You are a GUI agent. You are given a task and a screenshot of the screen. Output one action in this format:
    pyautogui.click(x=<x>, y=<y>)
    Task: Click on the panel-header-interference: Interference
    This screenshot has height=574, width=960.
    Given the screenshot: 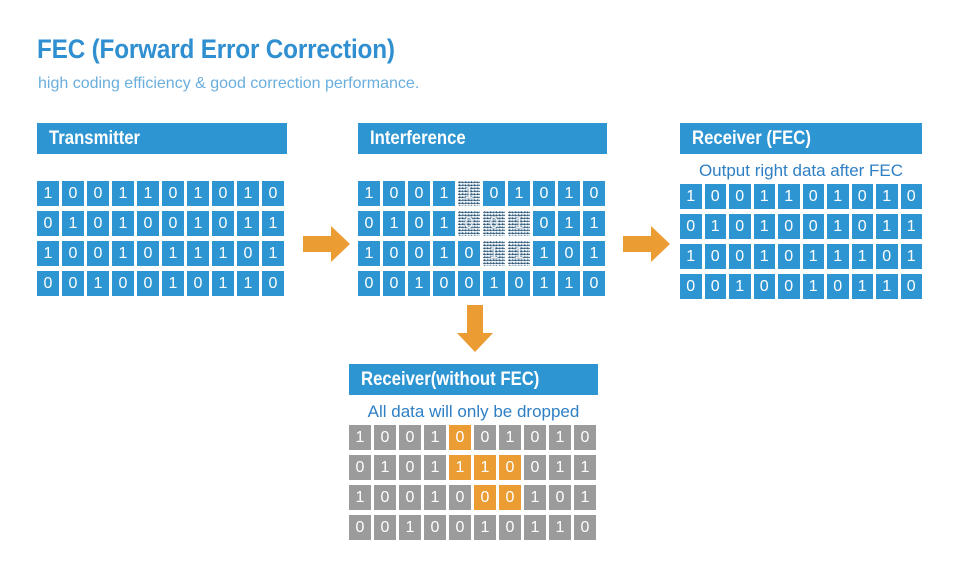 What is the action you would take?
    pyautogui.click(x=482, y=138)
    